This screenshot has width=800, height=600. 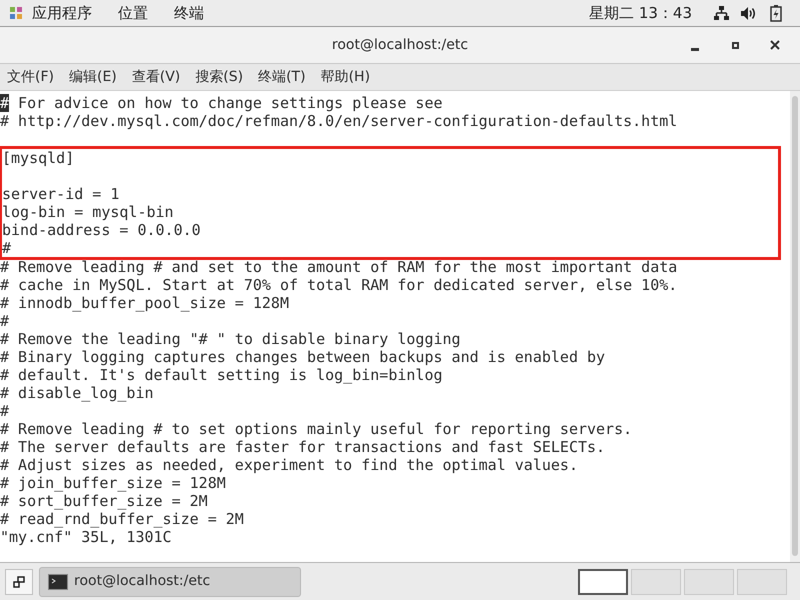 What do you see at coordinates (86, 537) in the screenshot?
I see `terminal-line: "my.cnf" 35L, 1301C` at bounding box center [86, 537].